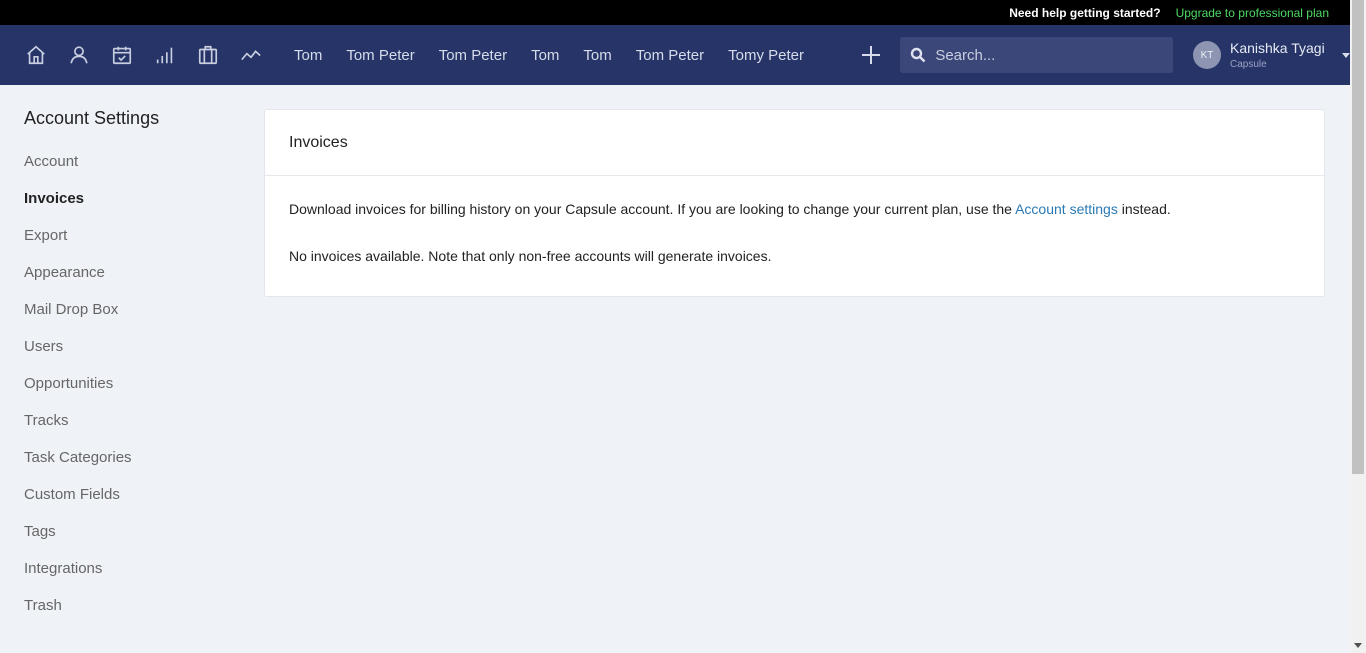 This screenshot has width=1366, height=653. I want to click on panel-title: Invoices, so click(794, 143).